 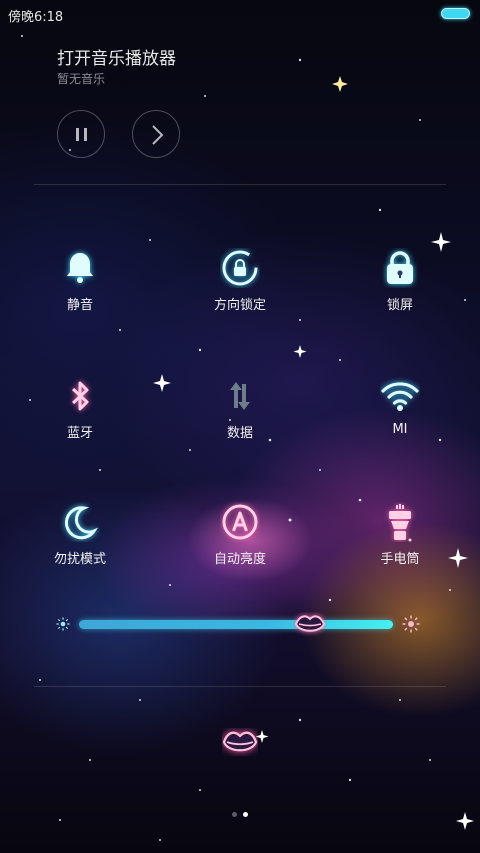 I want to click on flashlight-icon, so click(x=400, y=522).